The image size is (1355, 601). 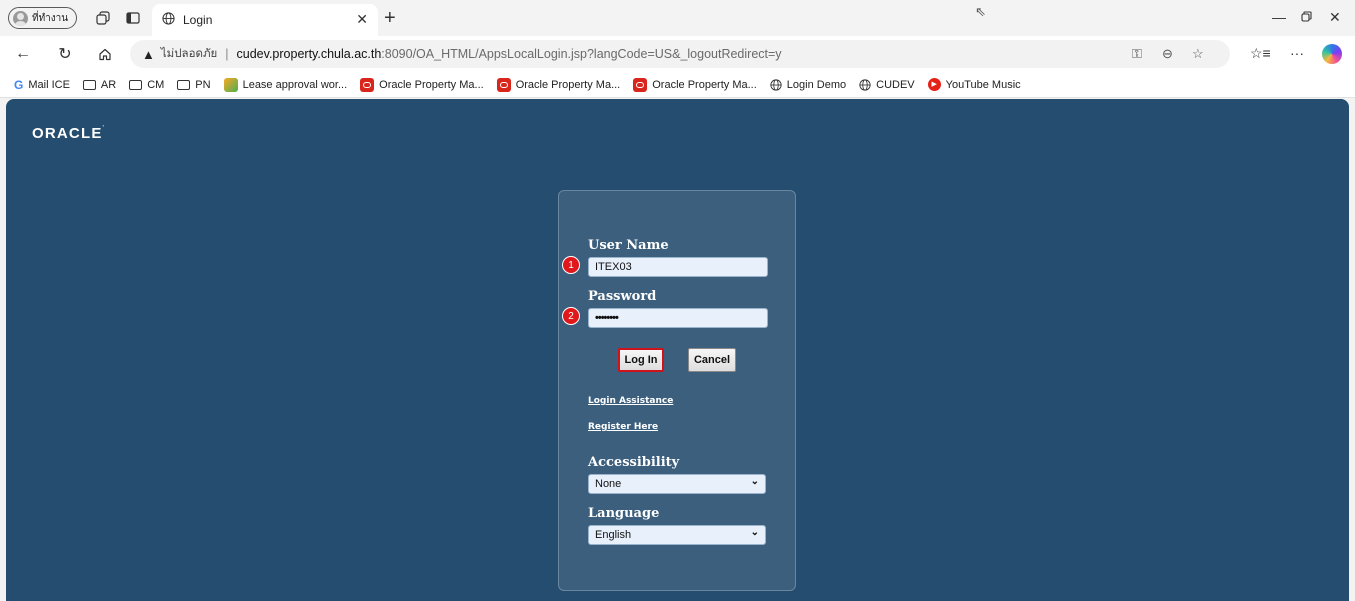 I want to click on bookmark-cudev: CUDEV, so click(x=887, y=85).